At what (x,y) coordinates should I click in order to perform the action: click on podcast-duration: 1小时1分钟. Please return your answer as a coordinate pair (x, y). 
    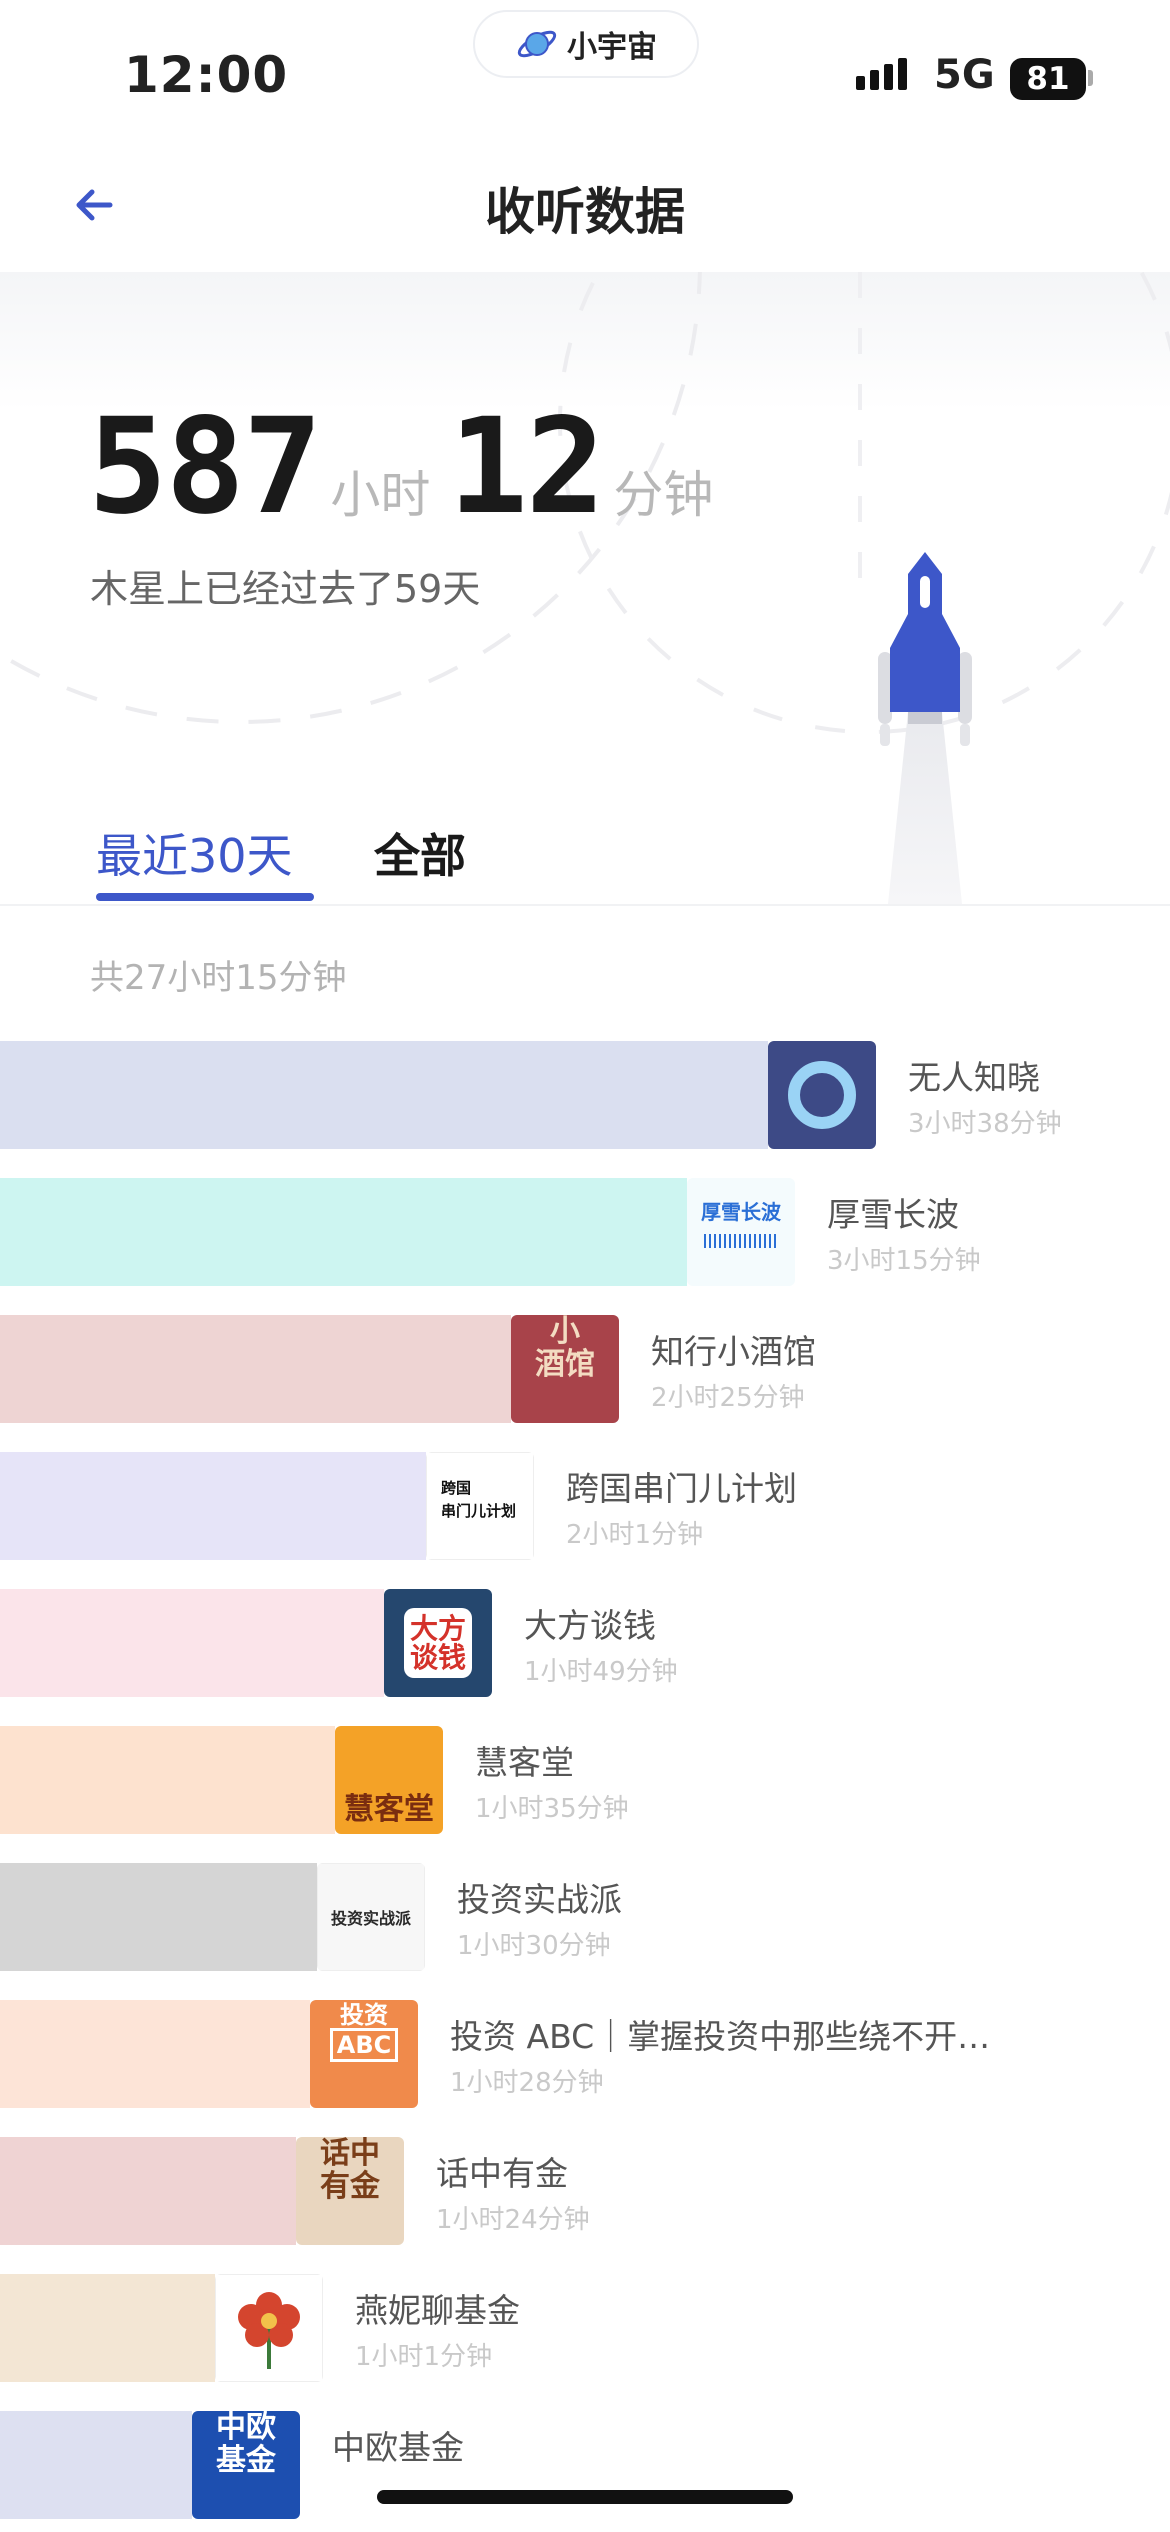
    Looking at the image, I should click on (424, 2357).